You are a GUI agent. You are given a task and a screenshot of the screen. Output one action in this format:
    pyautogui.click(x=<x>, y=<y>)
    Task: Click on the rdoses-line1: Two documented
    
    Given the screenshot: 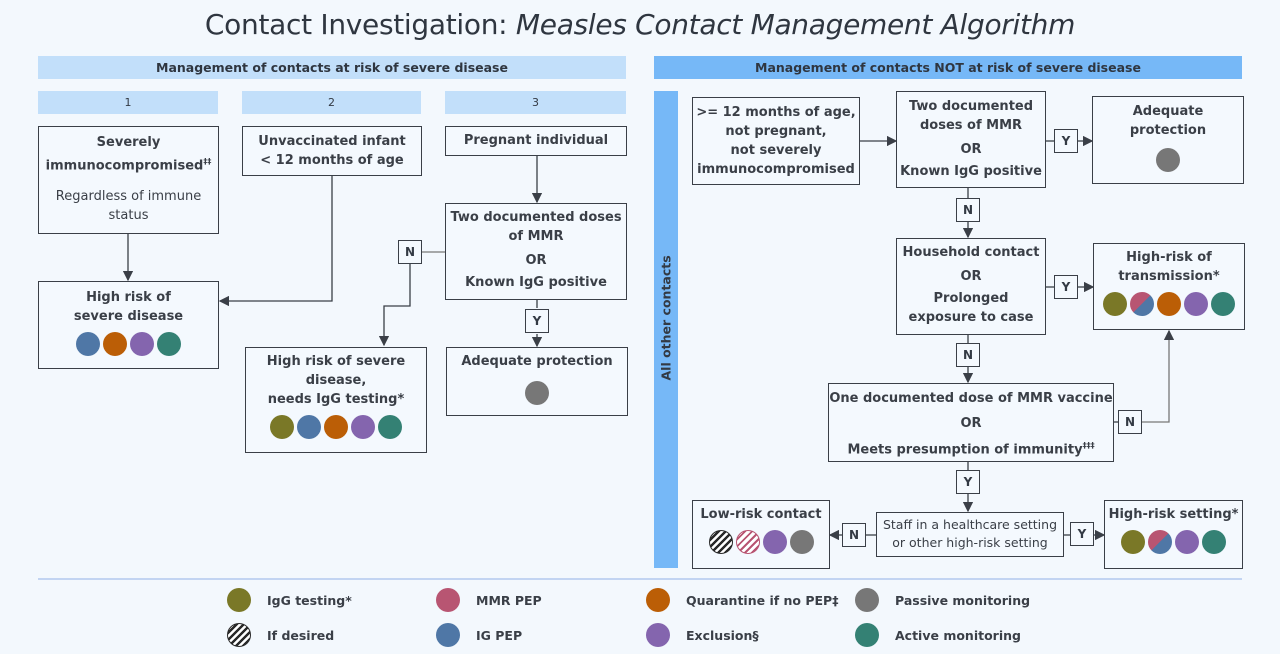 What is the action you would take?
    pyautogui.click(x=971, y=106)
    